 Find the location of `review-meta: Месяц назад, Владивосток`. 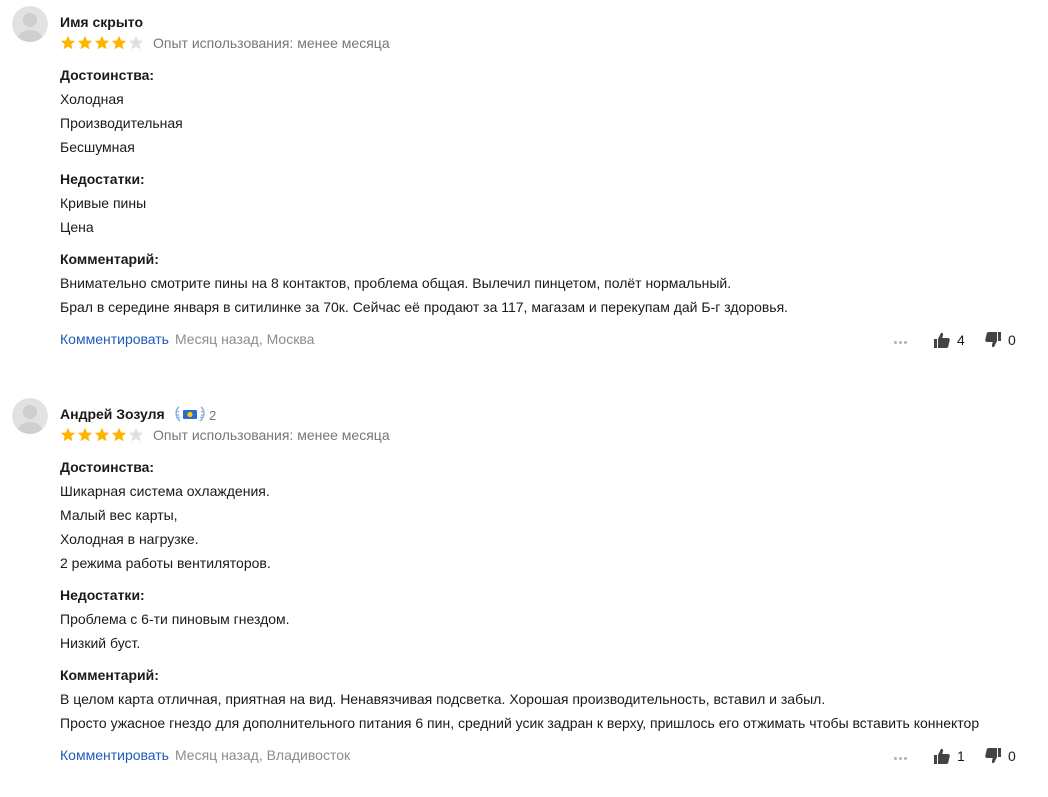

review-meta: Месяц назад, Владивосток is located at coordinates (262, 755).